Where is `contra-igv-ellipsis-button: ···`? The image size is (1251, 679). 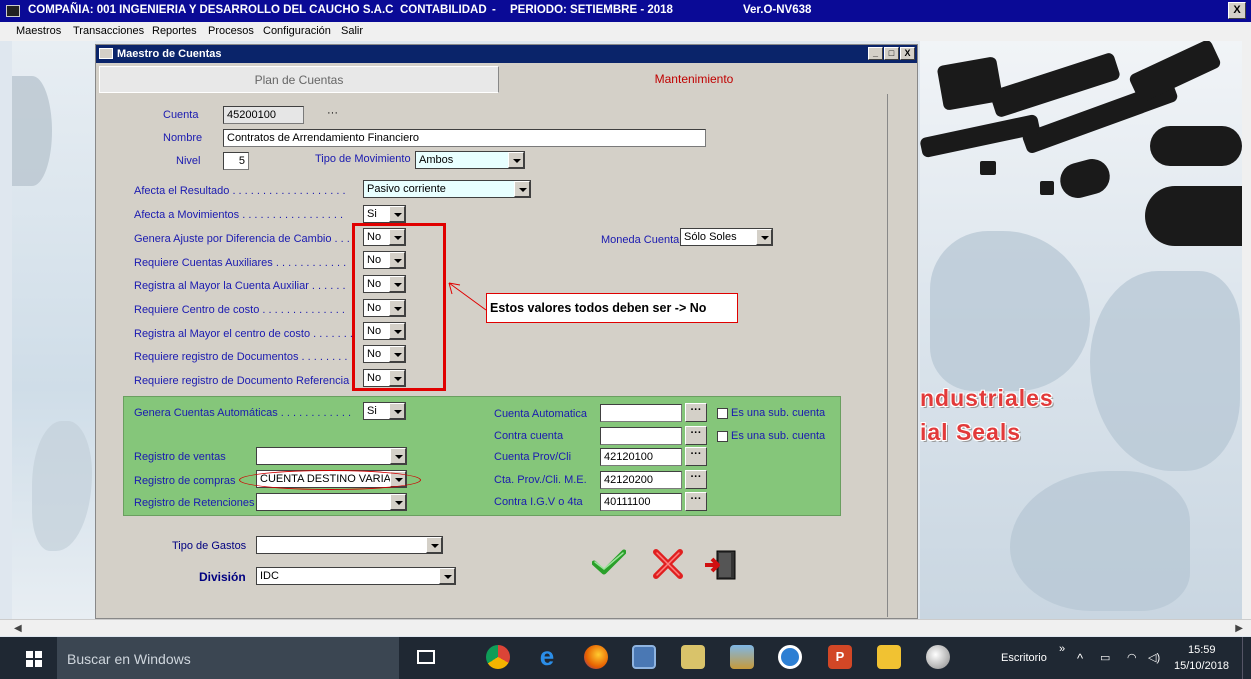
contra-igv-ellipsis-button: ··· is located at coordinates (696, 501).